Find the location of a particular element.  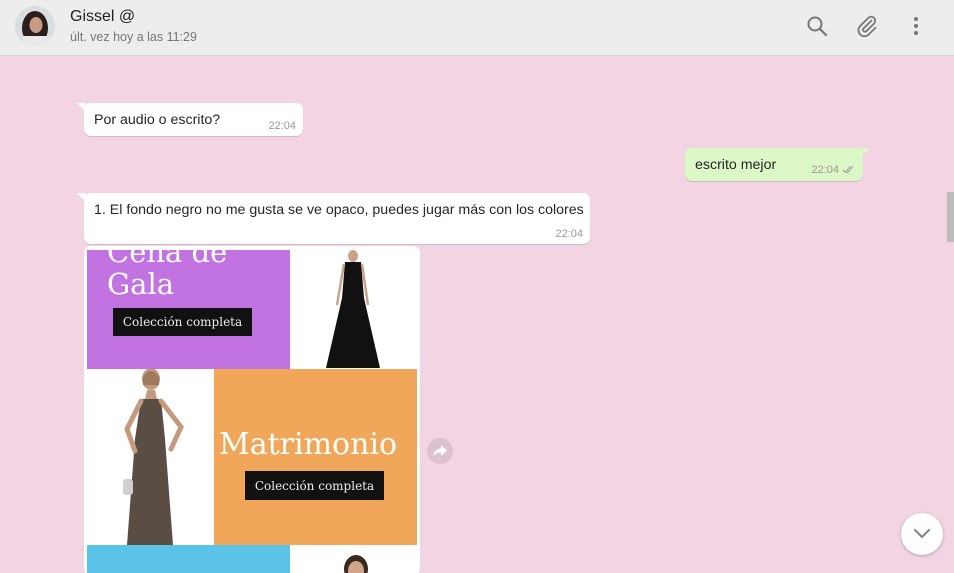

message-incoming: Por audio o escrito? 22:04 is located at coordinates (190, 119).